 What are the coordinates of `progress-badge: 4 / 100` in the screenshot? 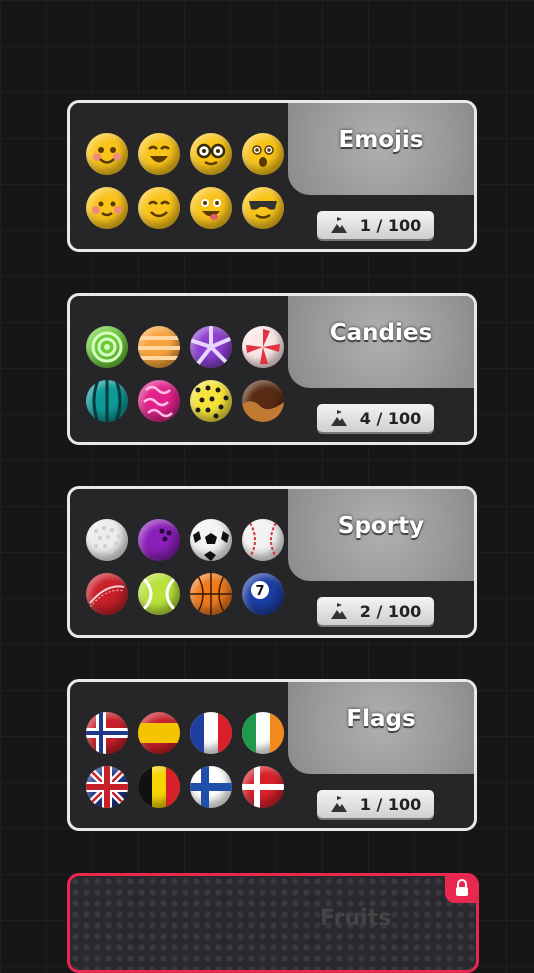 It's located at (375, 418).